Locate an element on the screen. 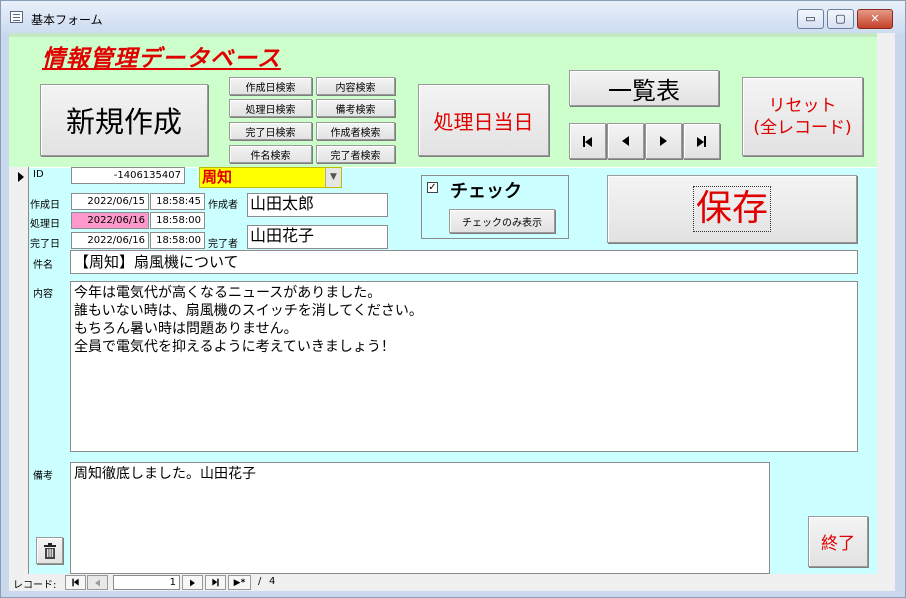 The width and height of the screenshot is (906, 598). id-field: -1406135407 is located at coordinates (128, 175).